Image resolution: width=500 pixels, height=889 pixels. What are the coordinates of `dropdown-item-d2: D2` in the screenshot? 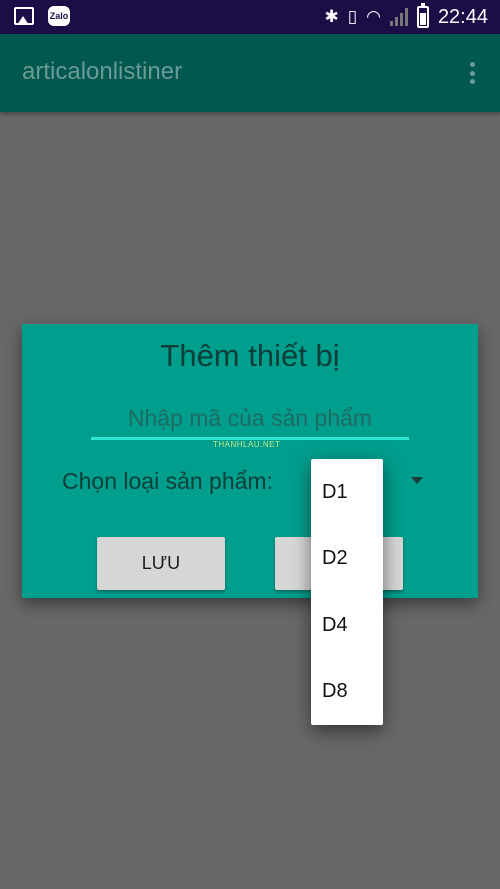 It's located at (347, 559).